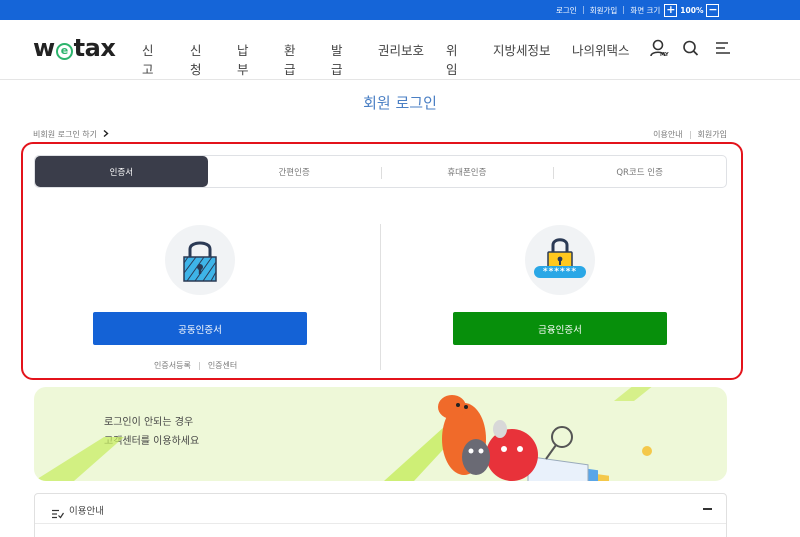 The image size is (800, 537). Describe the element at coordinates (664, 55) in the screenshot. I see `my-label: MY` at that location.